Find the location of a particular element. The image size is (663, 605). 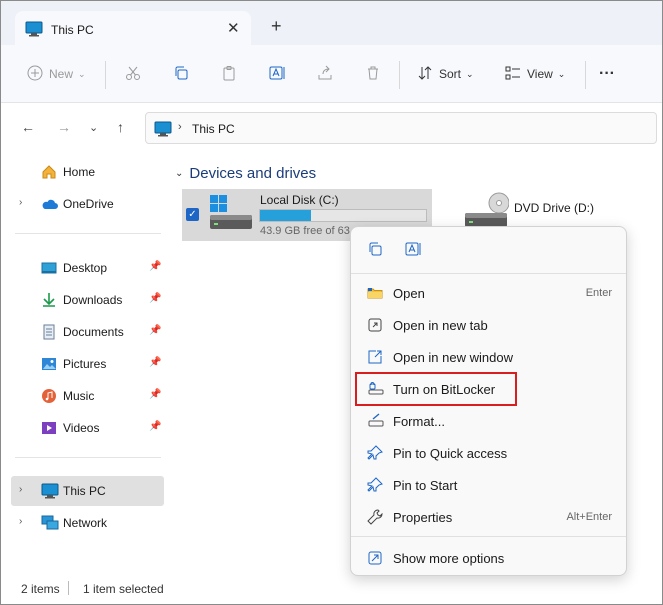

sidebar-item-label: This PC is located at coordinates (84, 491).